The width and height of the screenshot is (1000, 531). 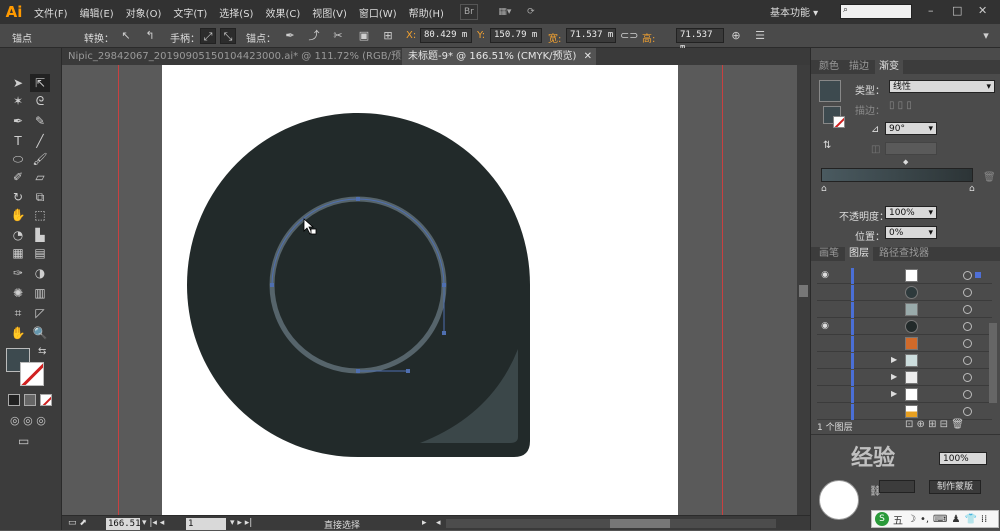 What do you see at coordinates (206, 524) in the screenshot?
I see `page-field: 1` at bounding box center [206, 524].